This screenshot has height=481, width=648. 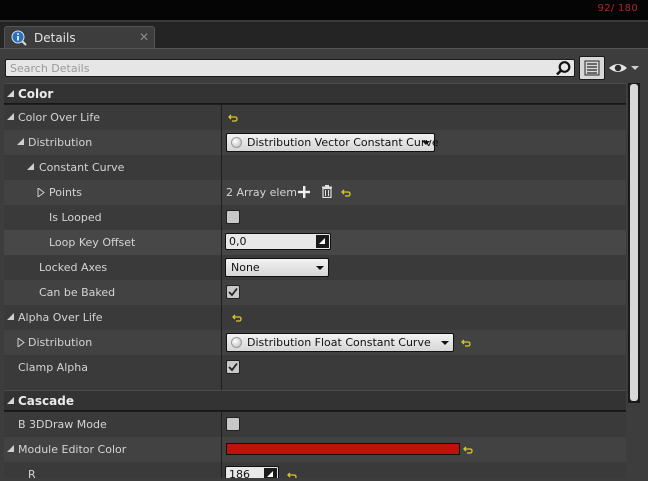 What do you see at coordinates (238, 241) in the screenshot?
I see `numeric-value: 0,0` at bounding box center [238, 241].